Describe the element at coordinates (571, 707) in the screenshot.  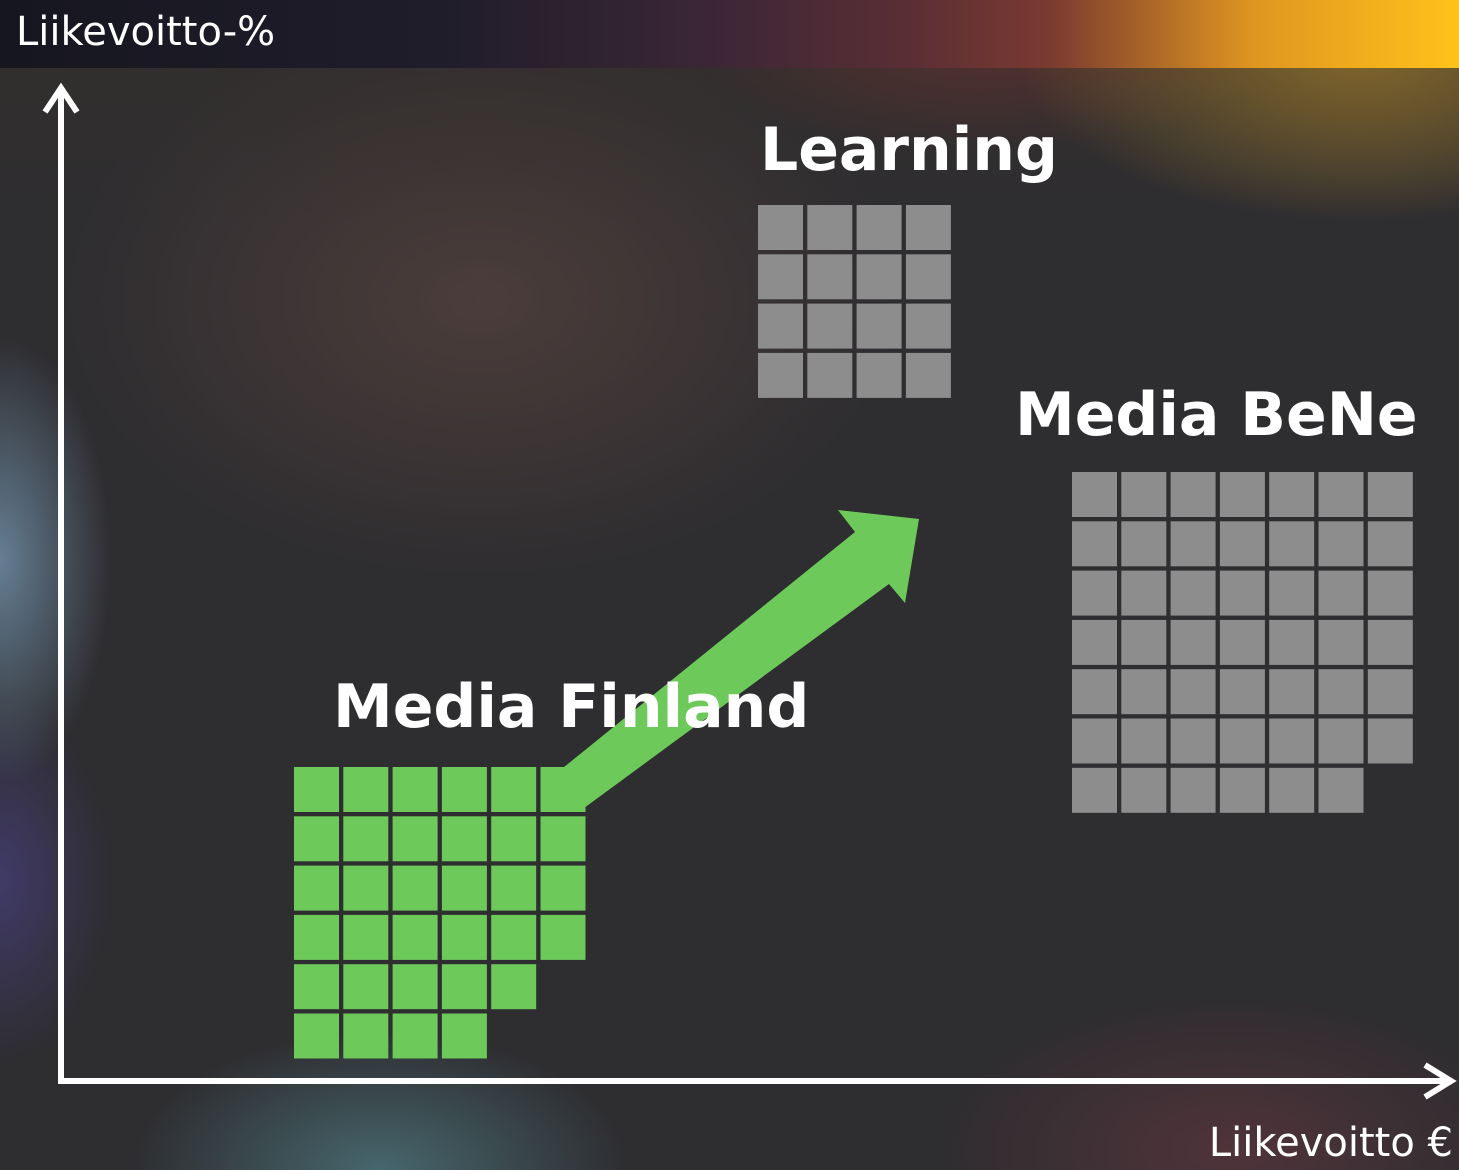
I see `segment-label-media-finland: Media Finland` at that location.